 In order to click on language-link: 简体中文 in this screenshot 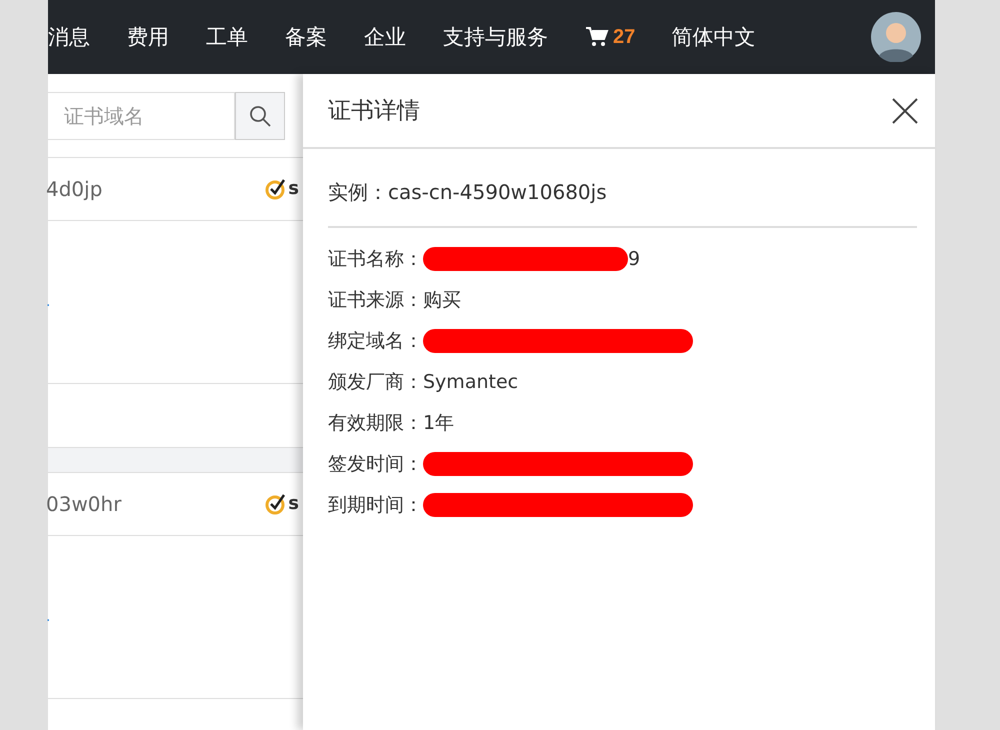, I will do `click(713, 37)`.